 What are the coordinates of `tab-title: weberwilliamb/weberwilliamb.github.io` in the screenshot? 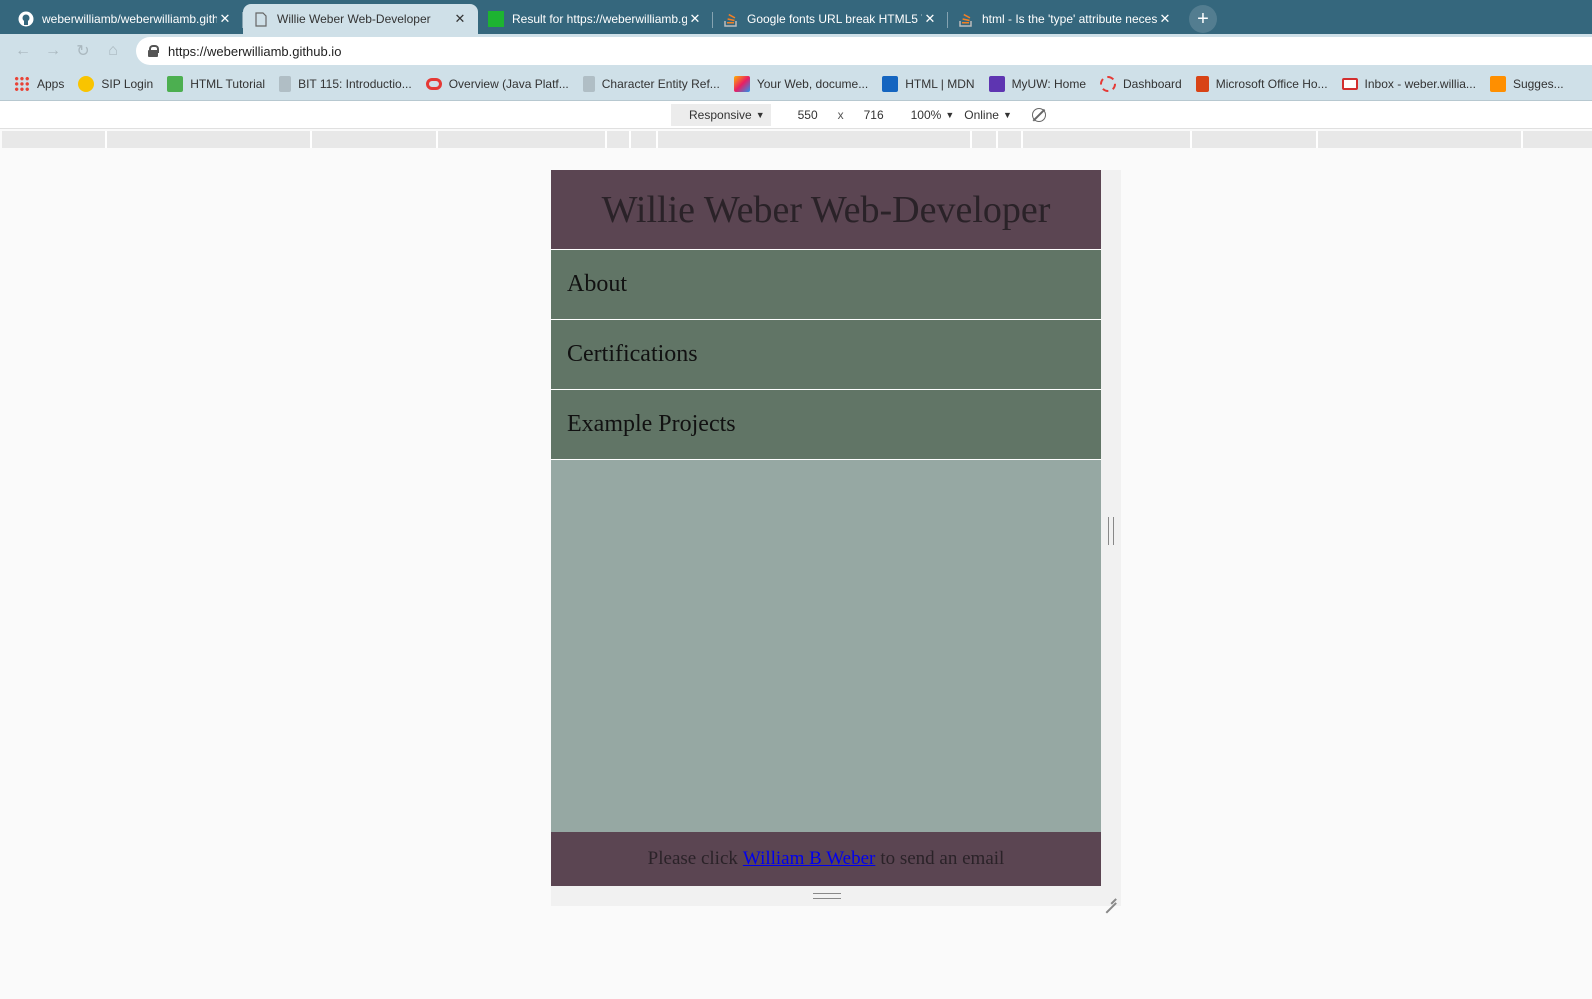 It's located at (129, 19).